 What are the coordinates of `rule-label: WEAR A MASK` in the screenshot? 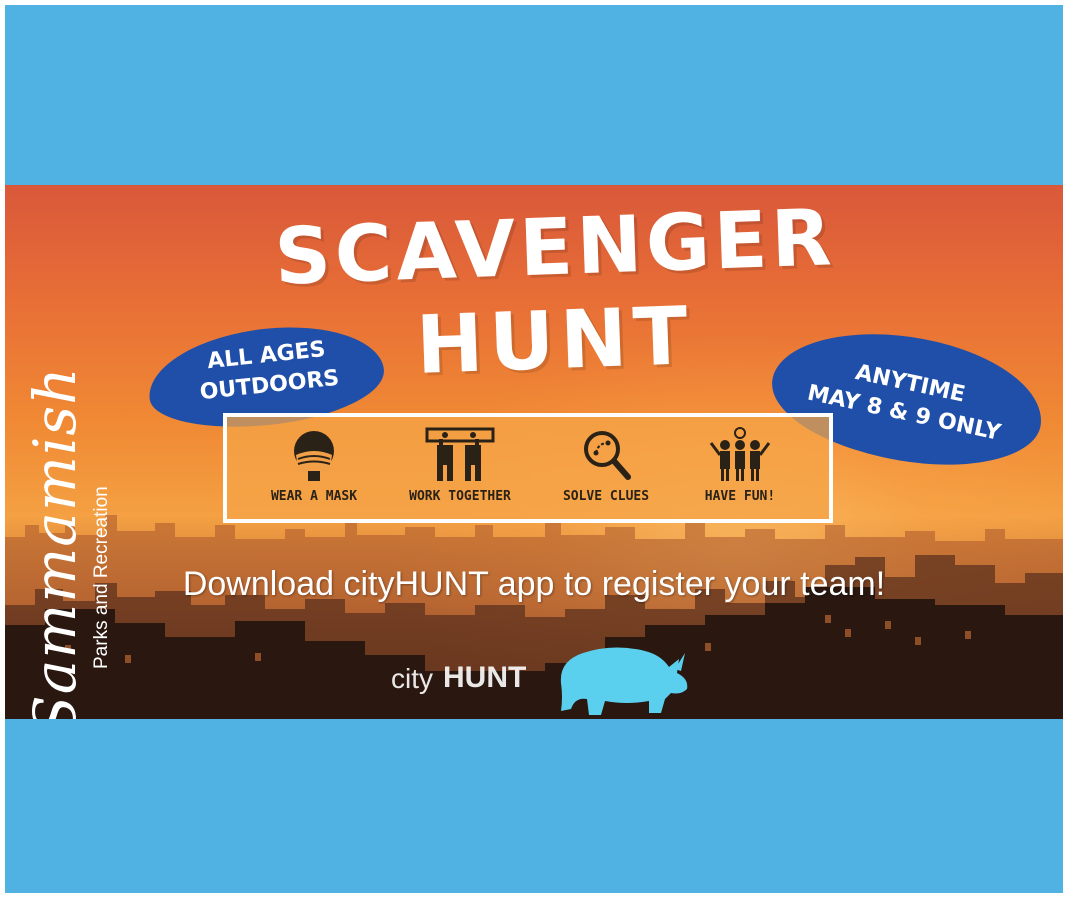 It's located at (314, 496).